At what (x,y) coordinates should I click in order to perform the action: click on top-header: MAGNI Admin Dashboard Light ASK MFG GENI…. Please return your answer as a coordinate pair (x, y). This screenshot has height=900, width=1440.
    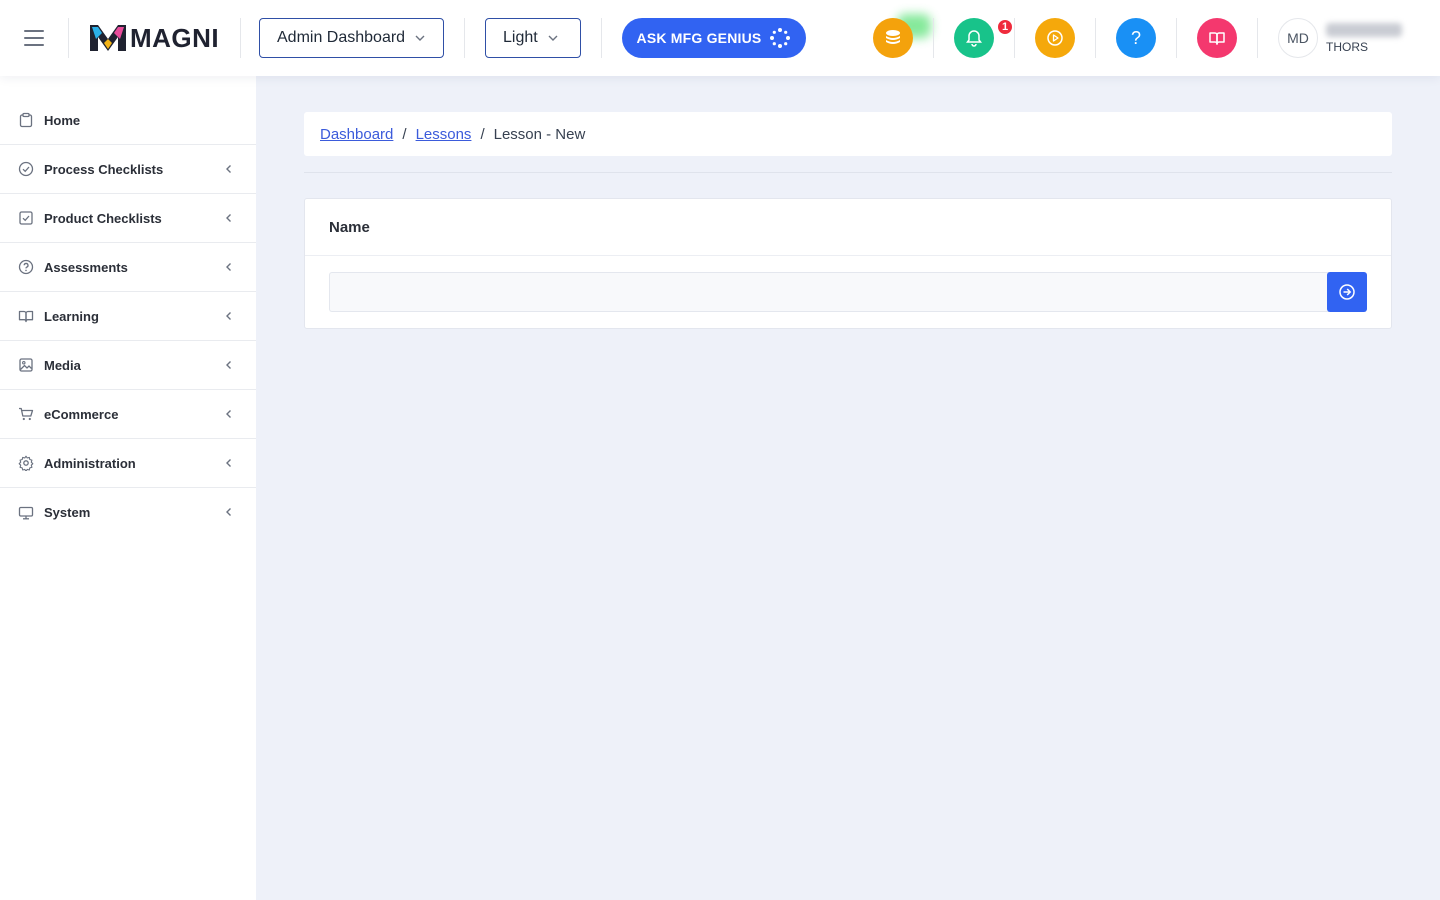
    Looking at the image, I should click on (720, 38).